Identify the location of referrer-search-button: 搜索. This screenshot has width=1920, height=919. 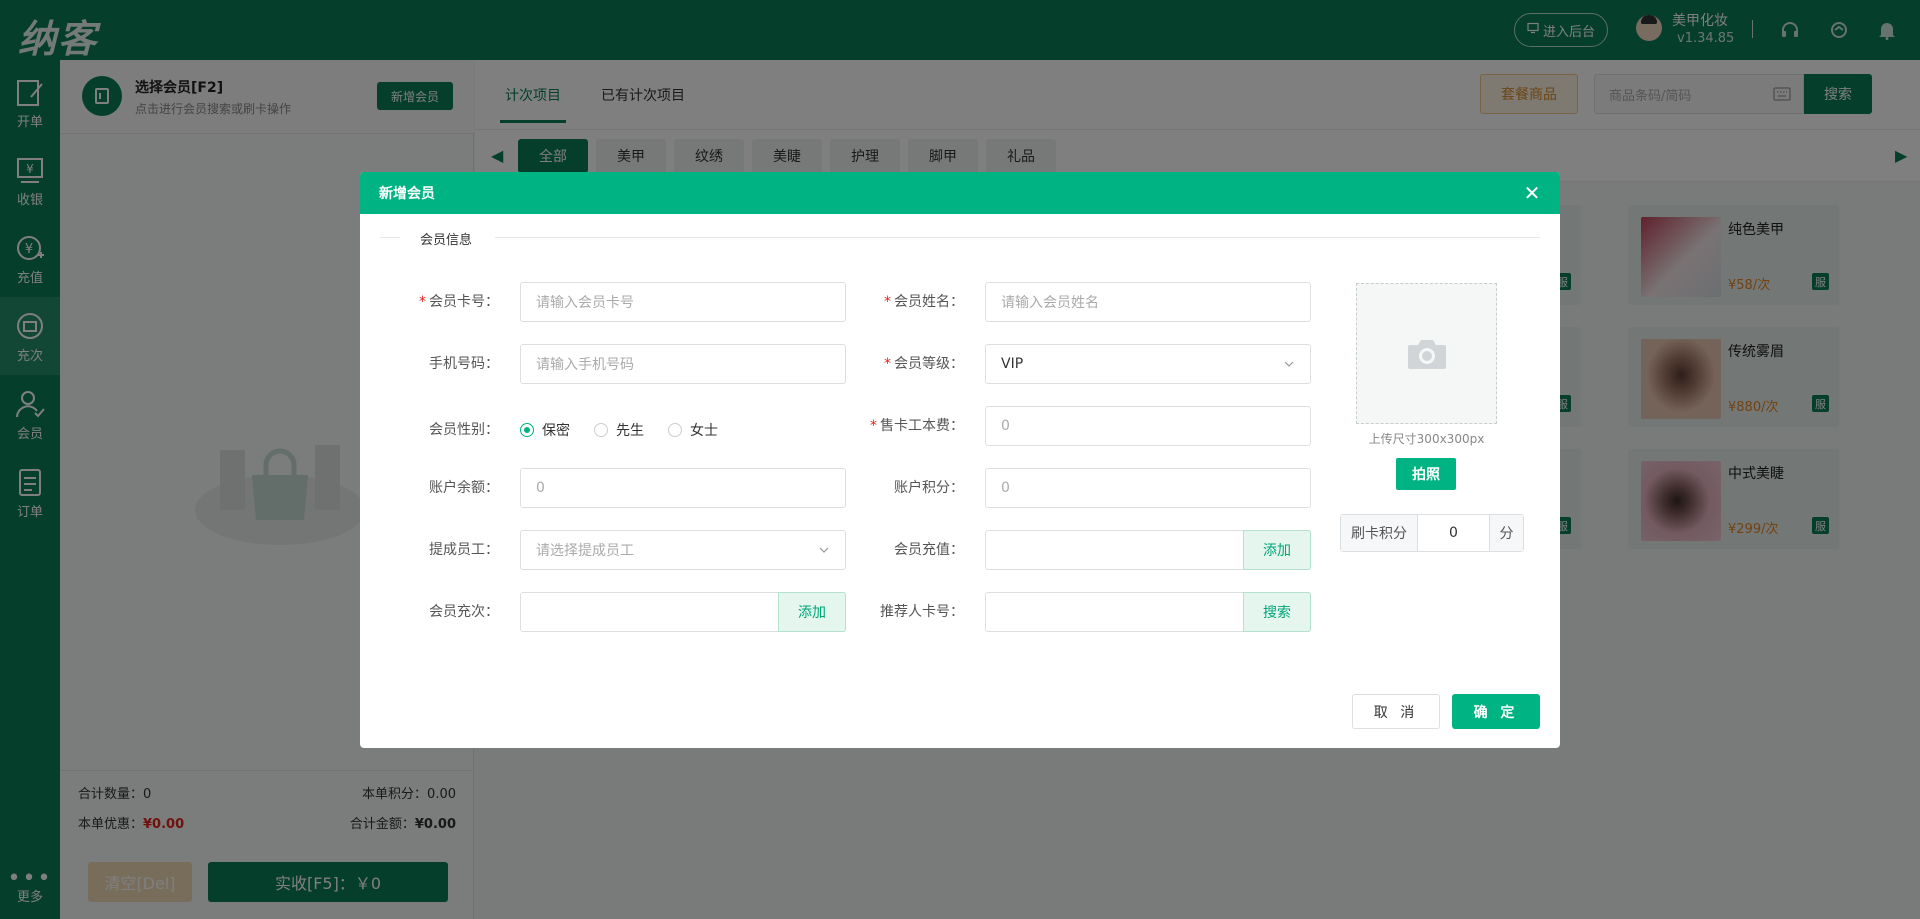
(1277, 612).